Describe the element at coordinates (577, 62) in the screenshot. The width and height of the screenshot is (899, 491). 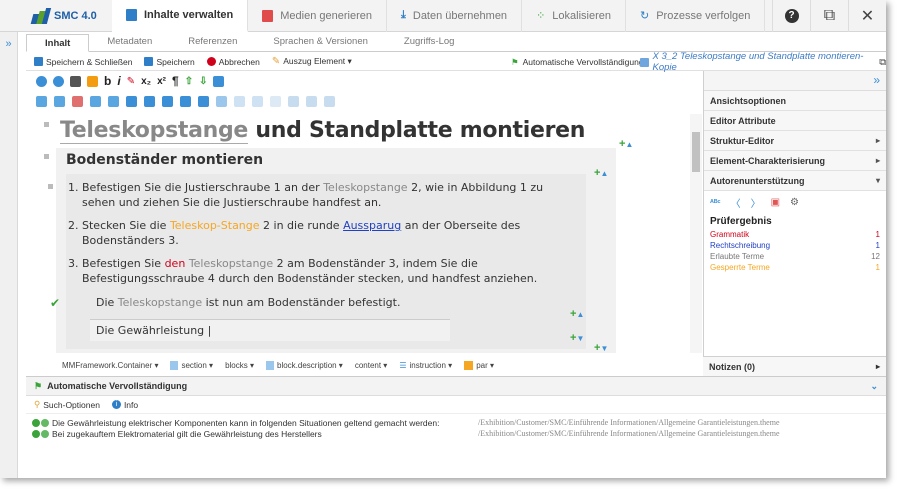
I see `autocomplete-toggle: ⚑ Automatische Vervollständigung` at that location.